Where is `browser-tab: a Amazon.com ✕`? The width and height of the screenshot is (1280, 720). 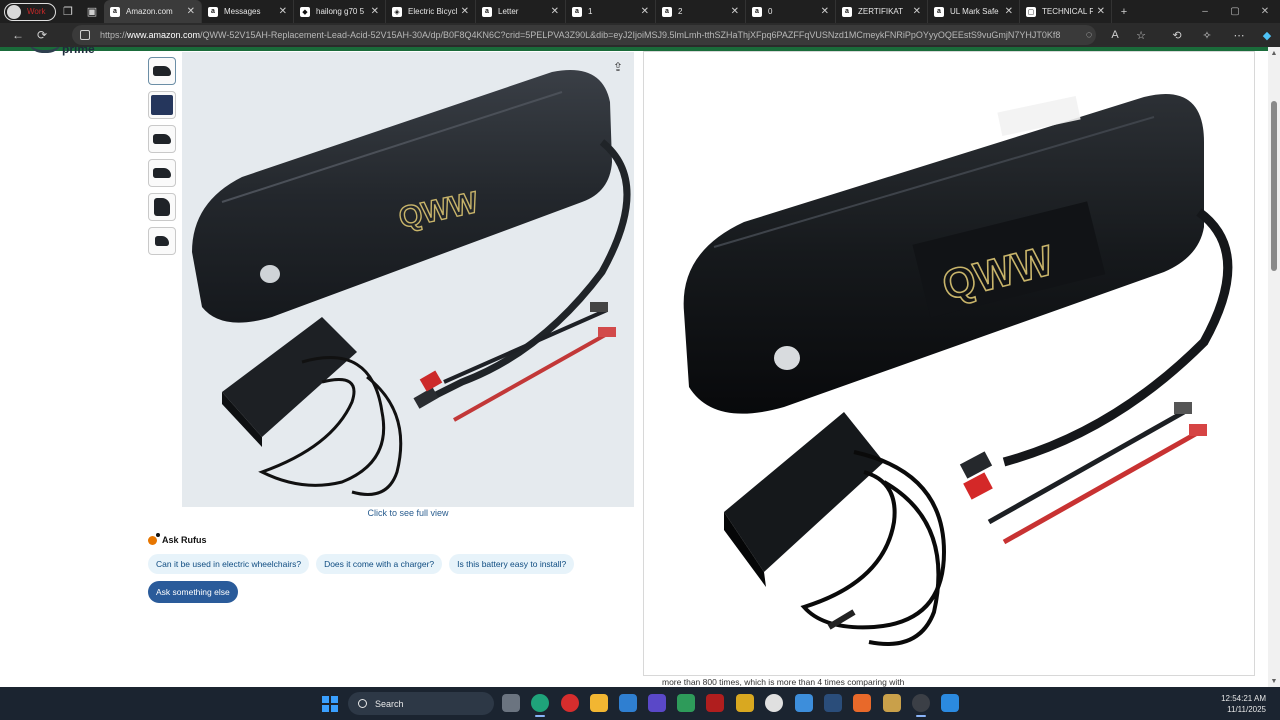 browser-tab: a Amazon.com ✕ is located at coordinates (153, 11).